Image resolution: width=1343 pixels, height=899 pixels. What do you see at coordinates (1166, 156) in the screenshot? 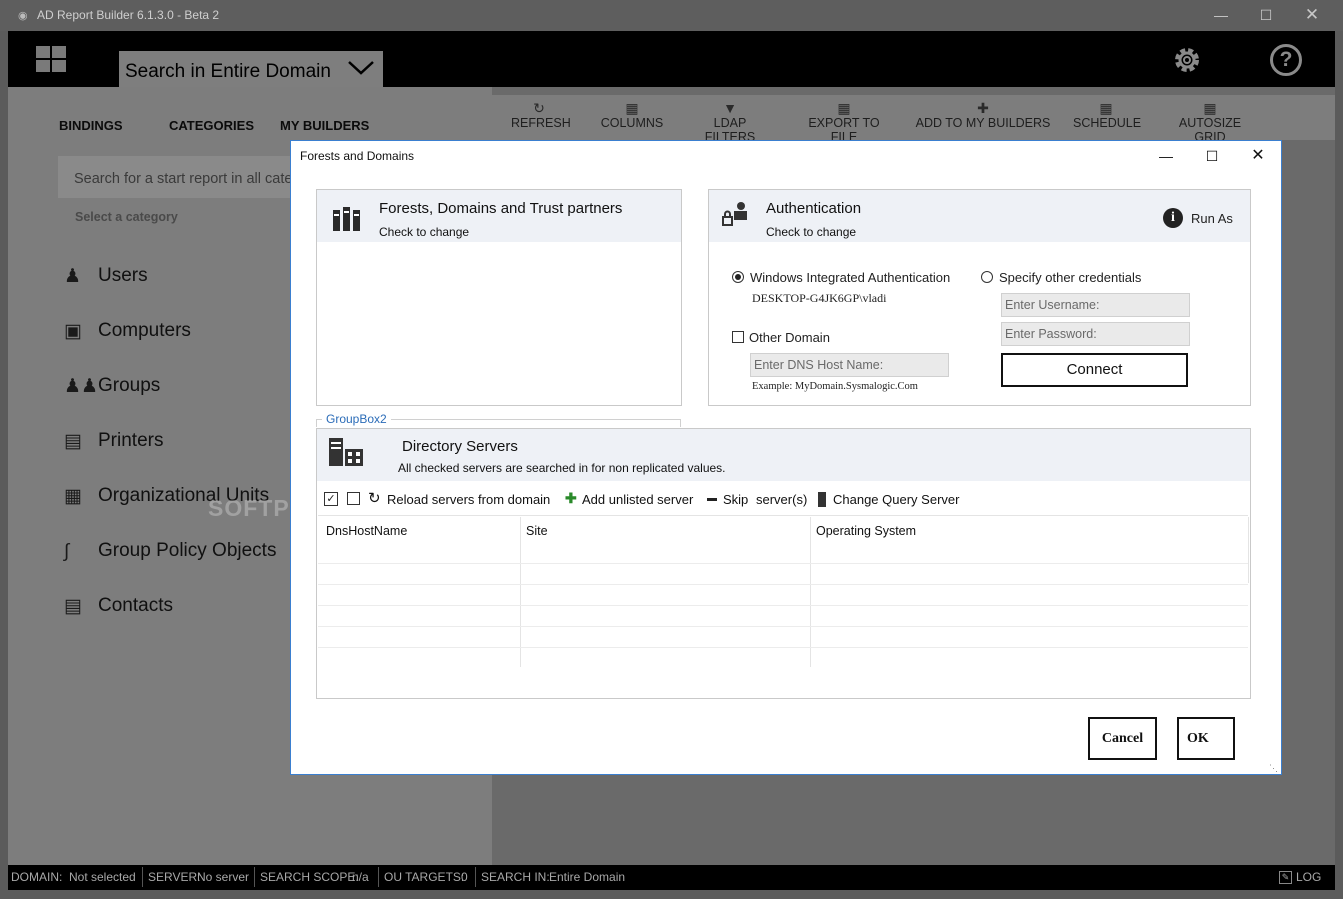
I see `dialog-minimize-icon: —` at bounding box center [1166, 156].